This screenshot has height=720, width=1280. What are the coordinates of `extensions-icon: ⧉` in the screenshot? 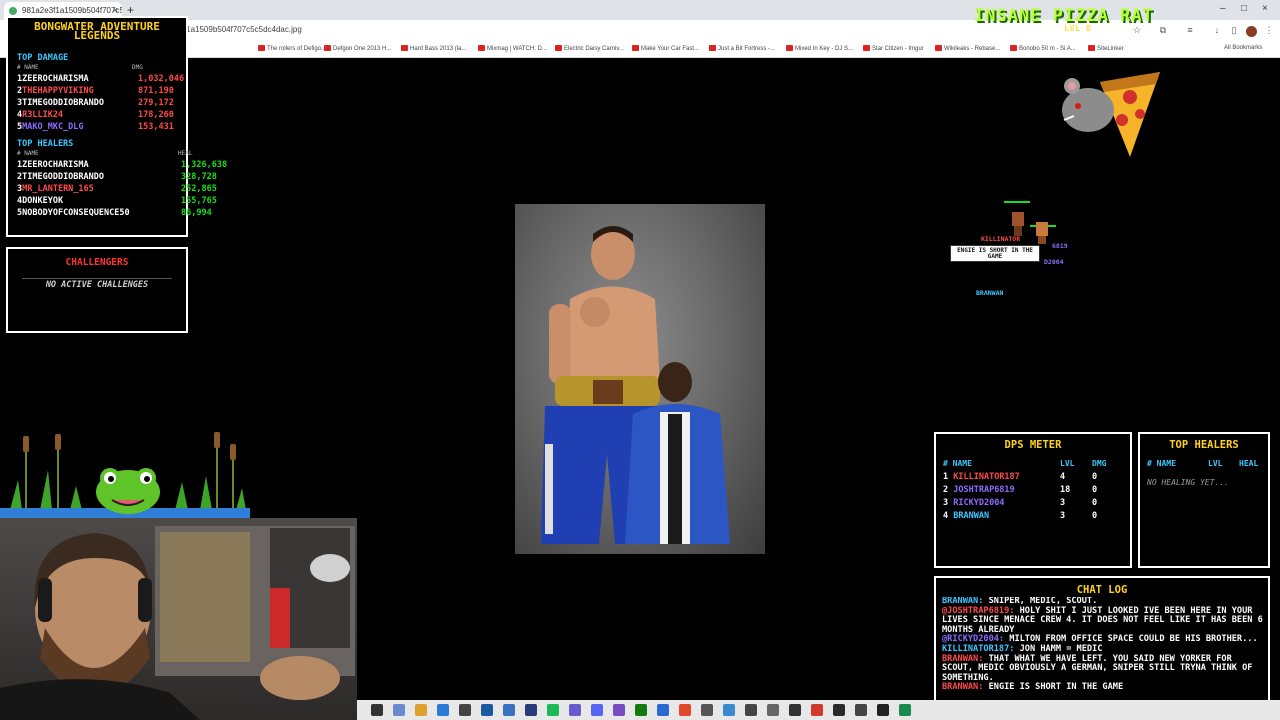 It's located at (1163, 30).